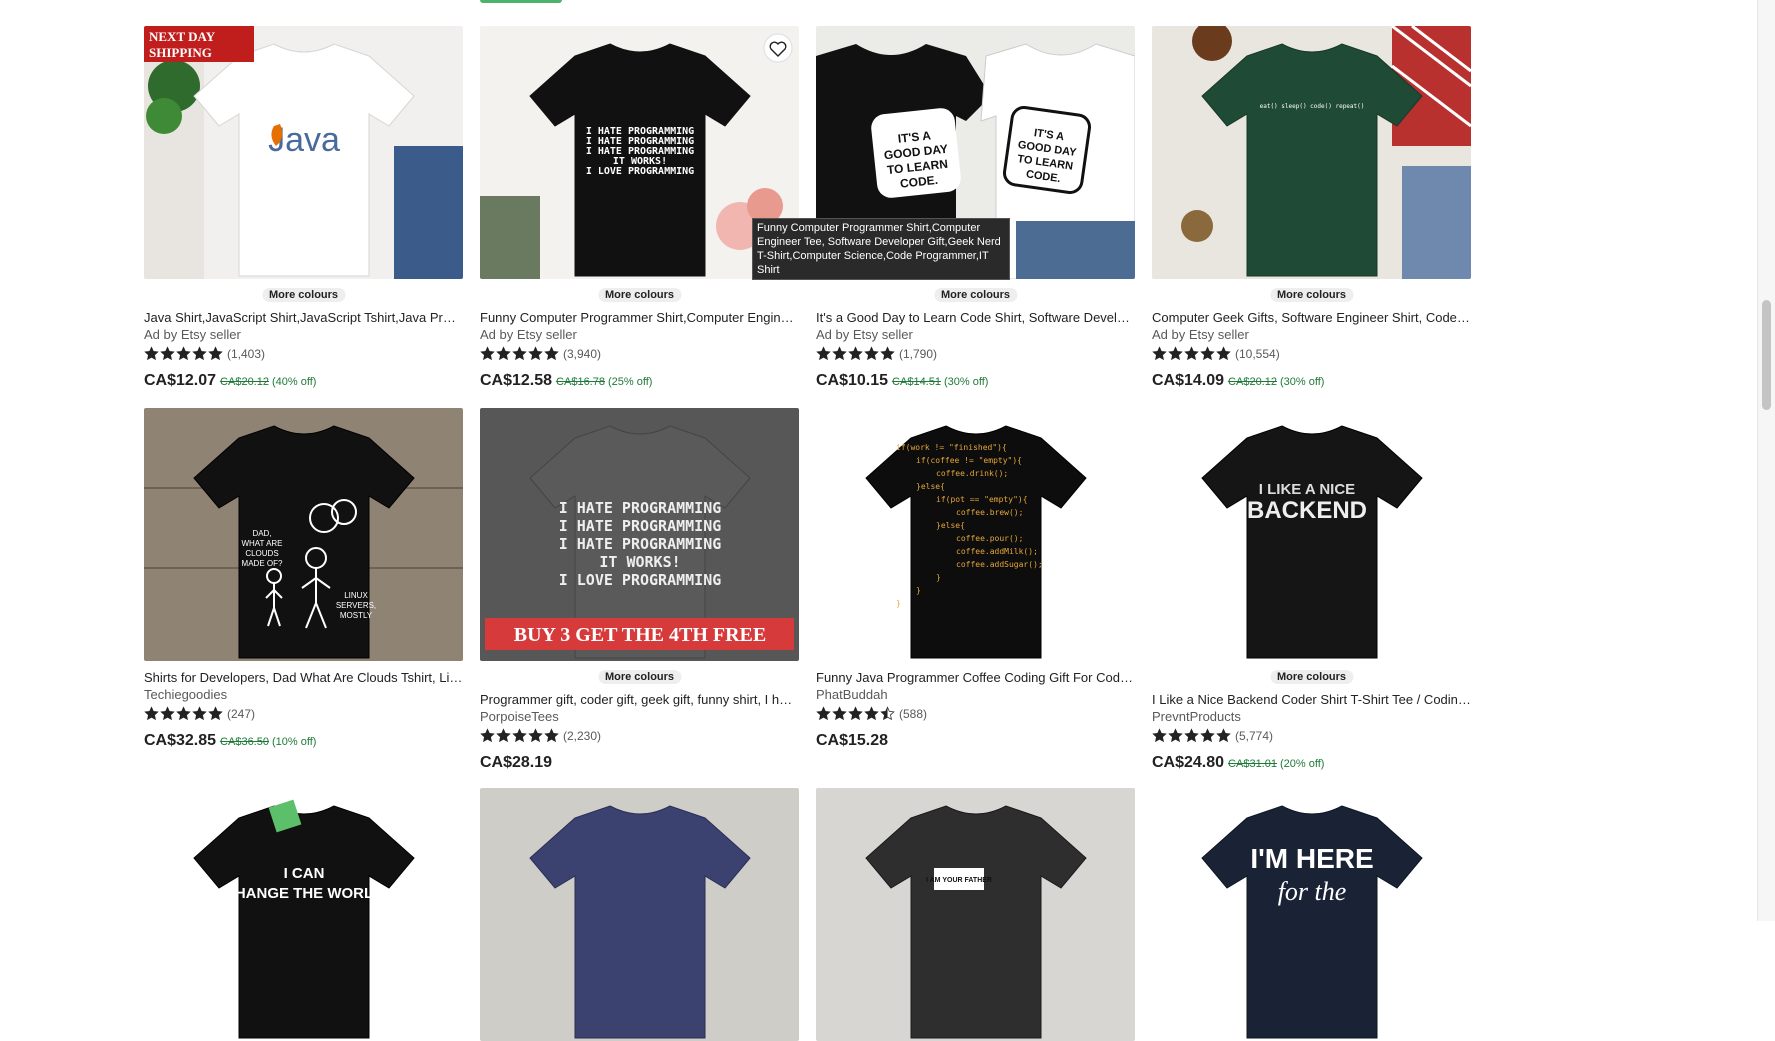 The width and height of the screenshot is (1775, 1041). Describe the element at coordinates (519, 716) in the screenshot. I see `seller-name: PorpoiseTees` at that location.